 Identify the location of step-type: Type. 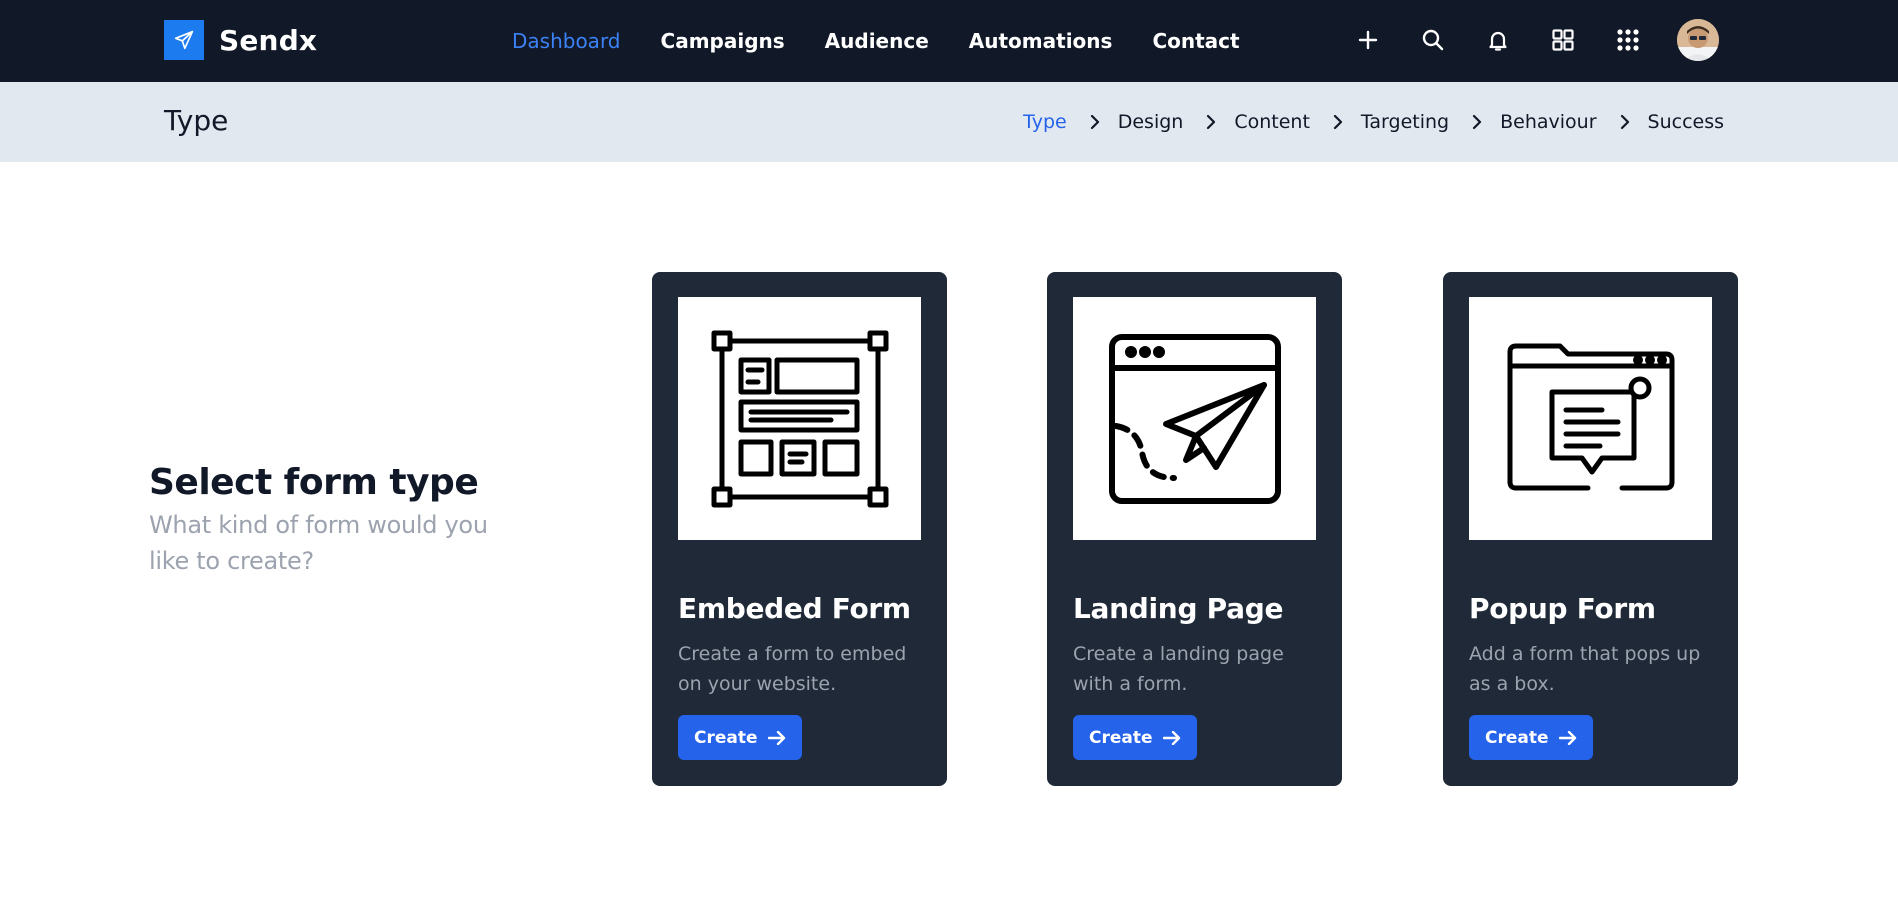
(1045, 122).